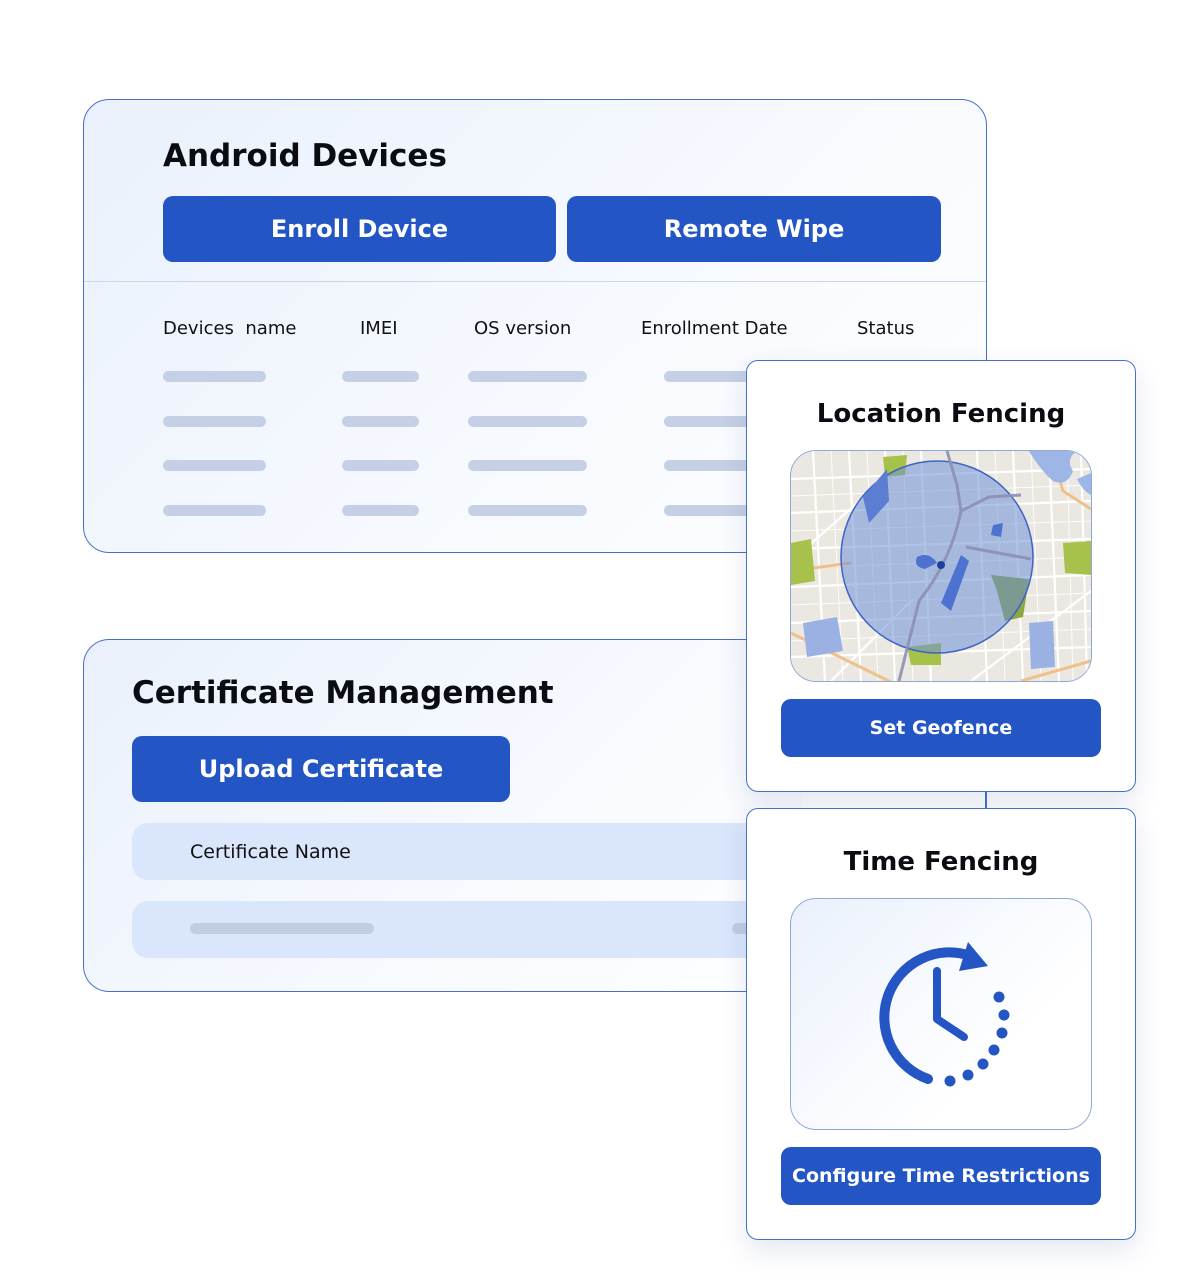 This screenshot has width=1200, height=1280. Describe the element at coordinates (270, 852) in the screenshot. I see `column-header-certificate-name: Certificate Name` at that location.